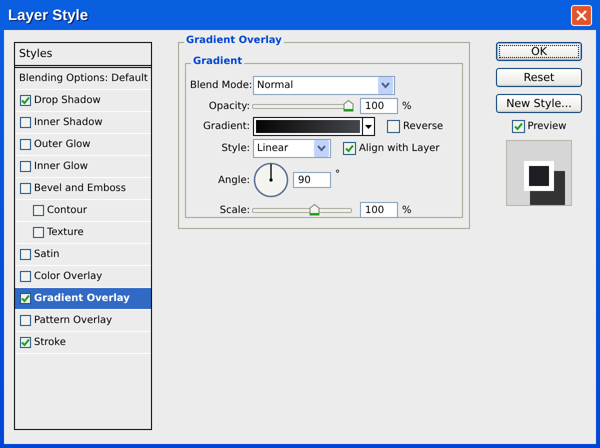  Describe the element at coordinates (547, 126) in the screenshot. I see `checkbox-label: Preview` at that location.